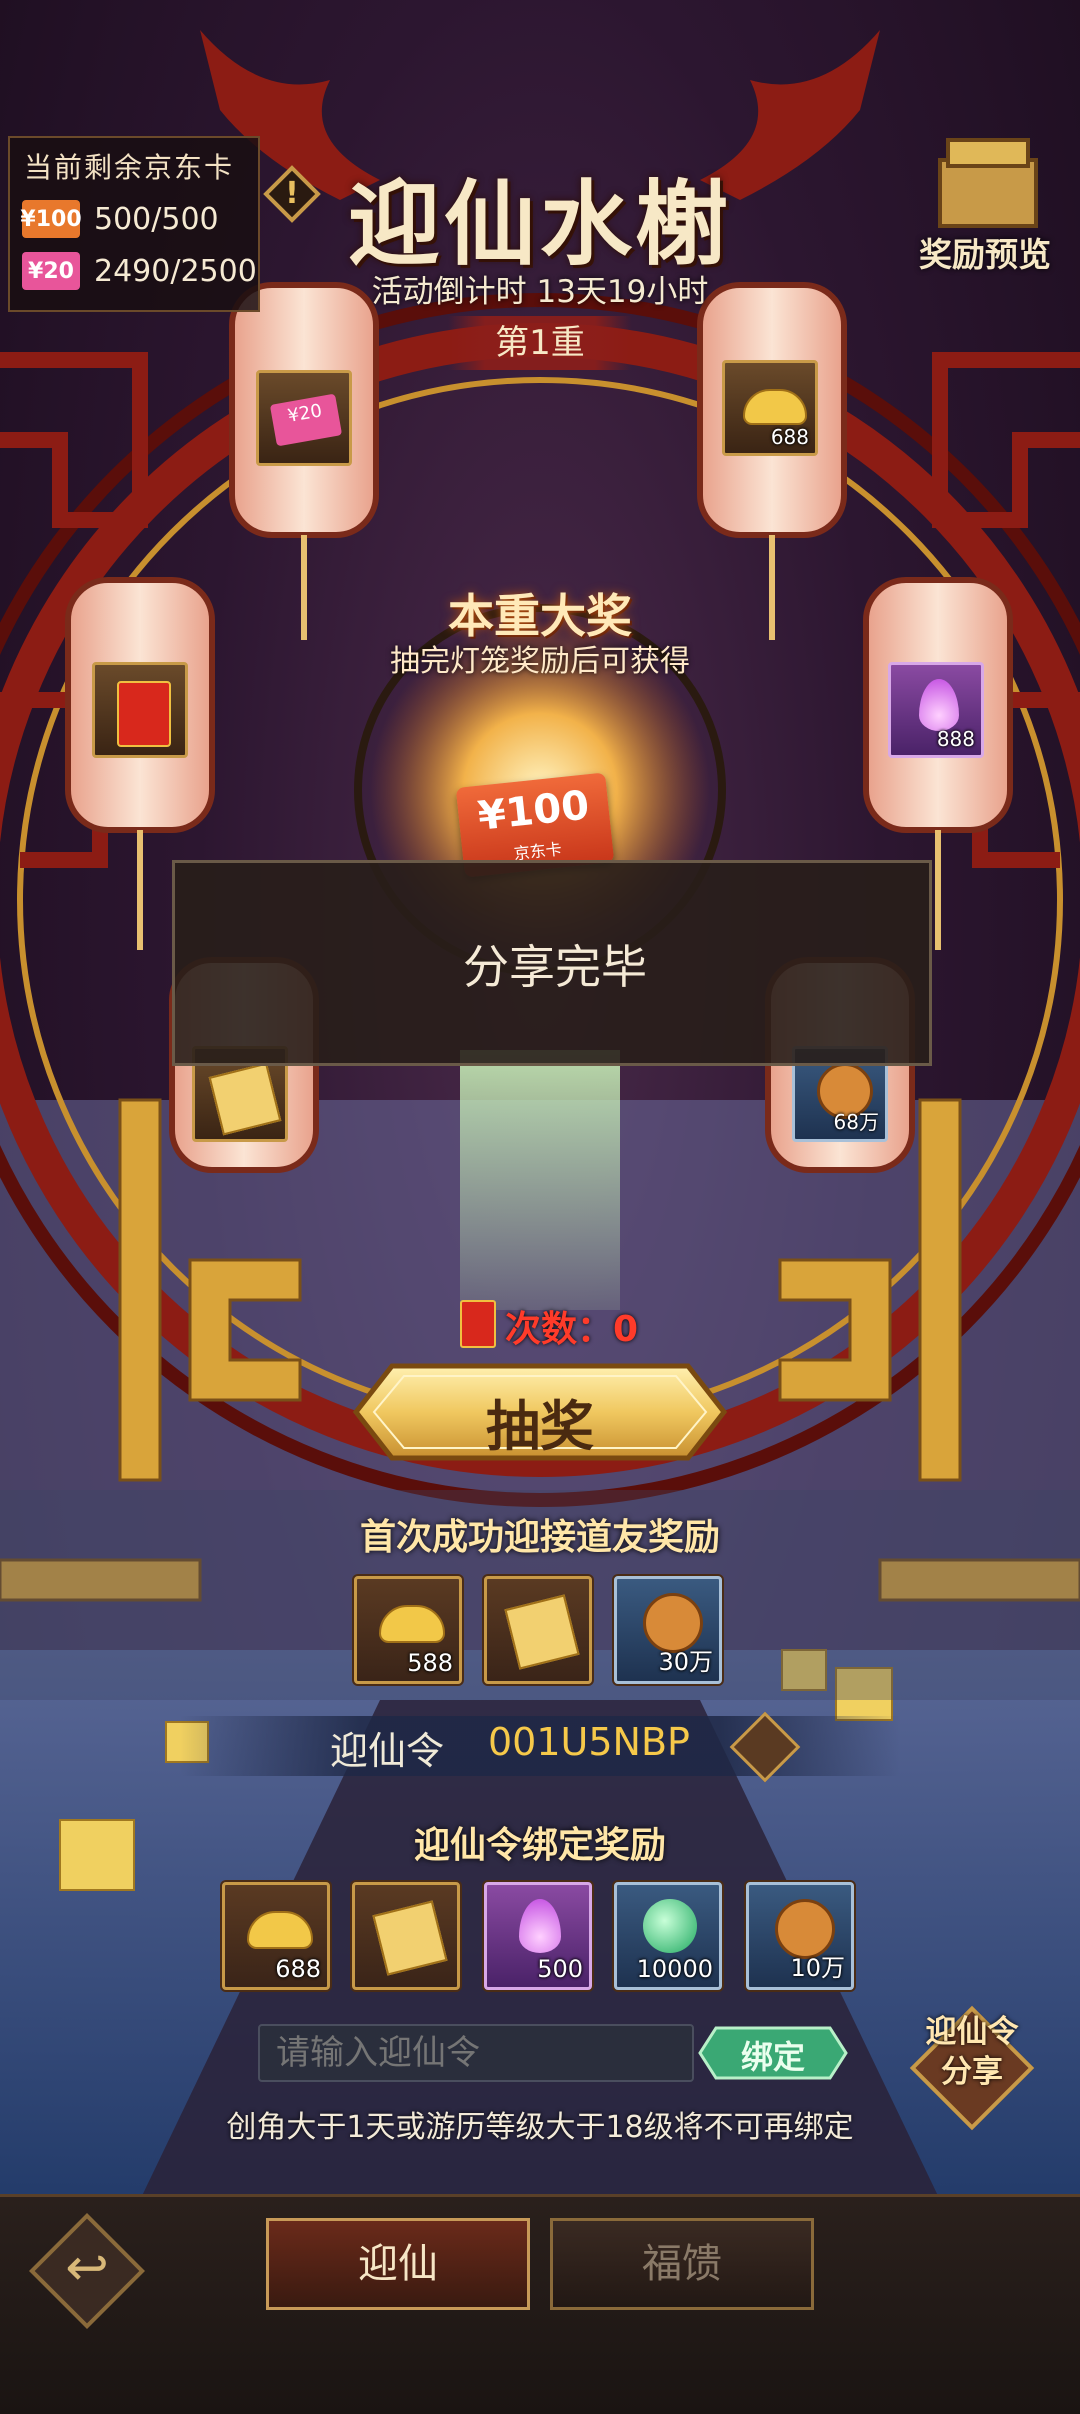 Image resolution: width=1080 pixels, height=2414 pixels. I want to click on back-button: ↩, so click(87, 2271).